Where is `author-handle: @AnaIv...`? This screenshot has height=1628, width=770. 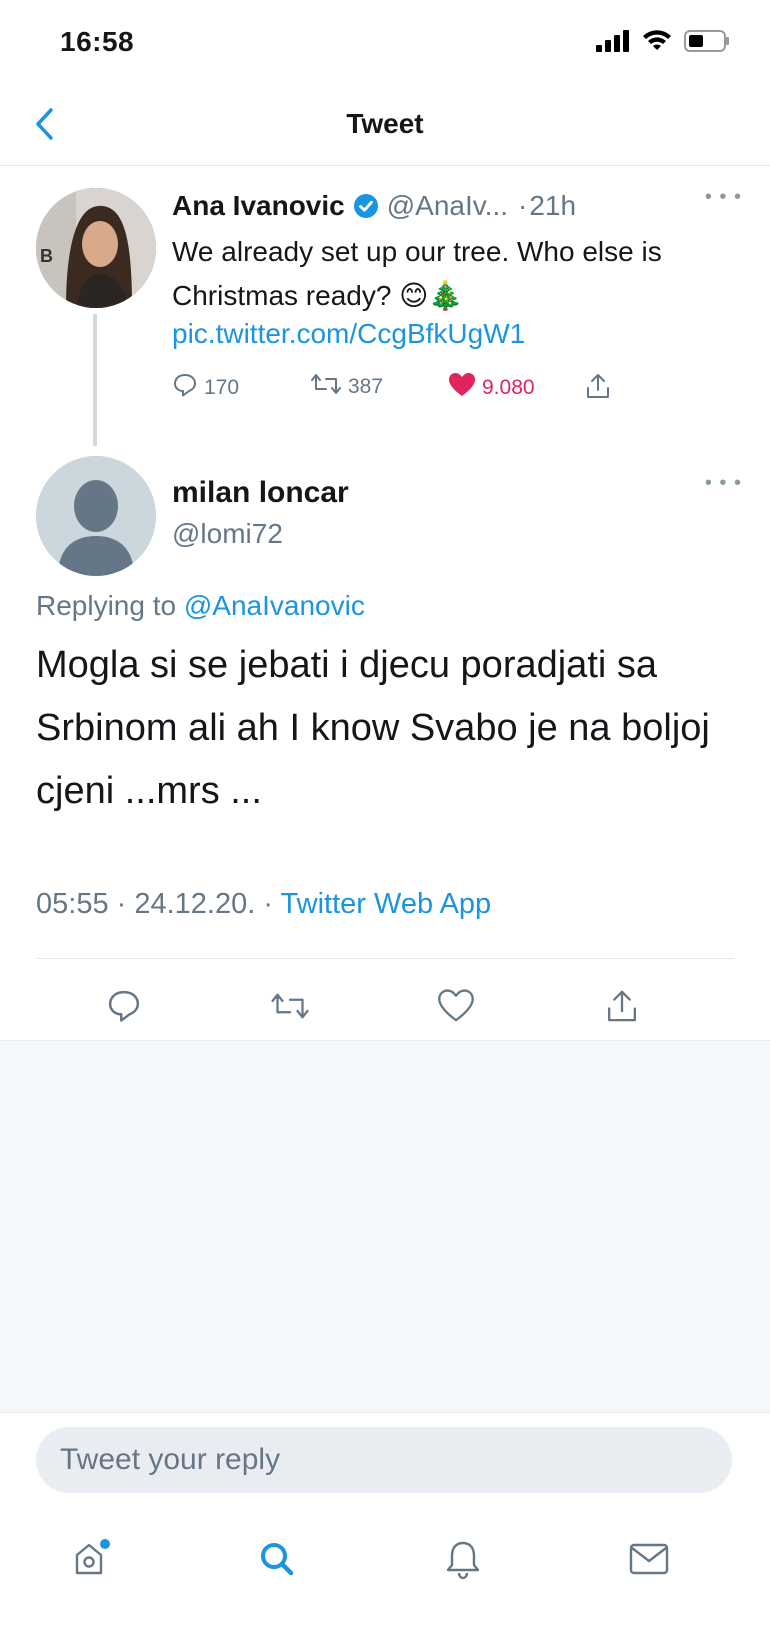
author-handle: @AnaIv... is located at coordinates (447, 205).